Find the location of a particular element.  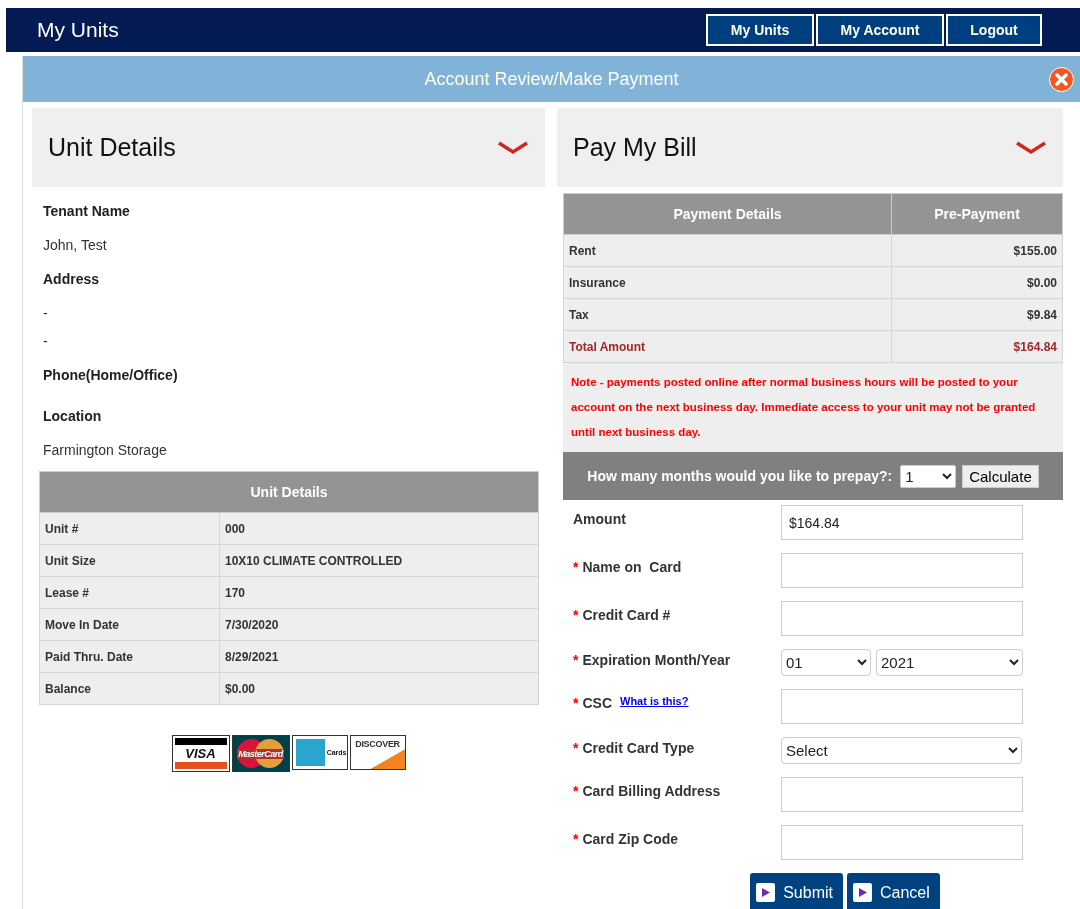

field-label: Address is located at coordinates (72, 279).